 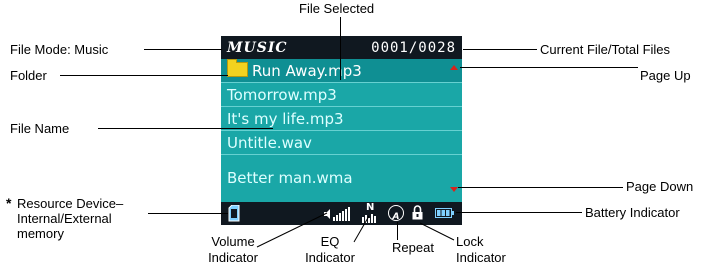 What do you see at coordinates (396, 217) in the screenshot?
I see `repeat-letter: A` at bounding box center [396, 217].